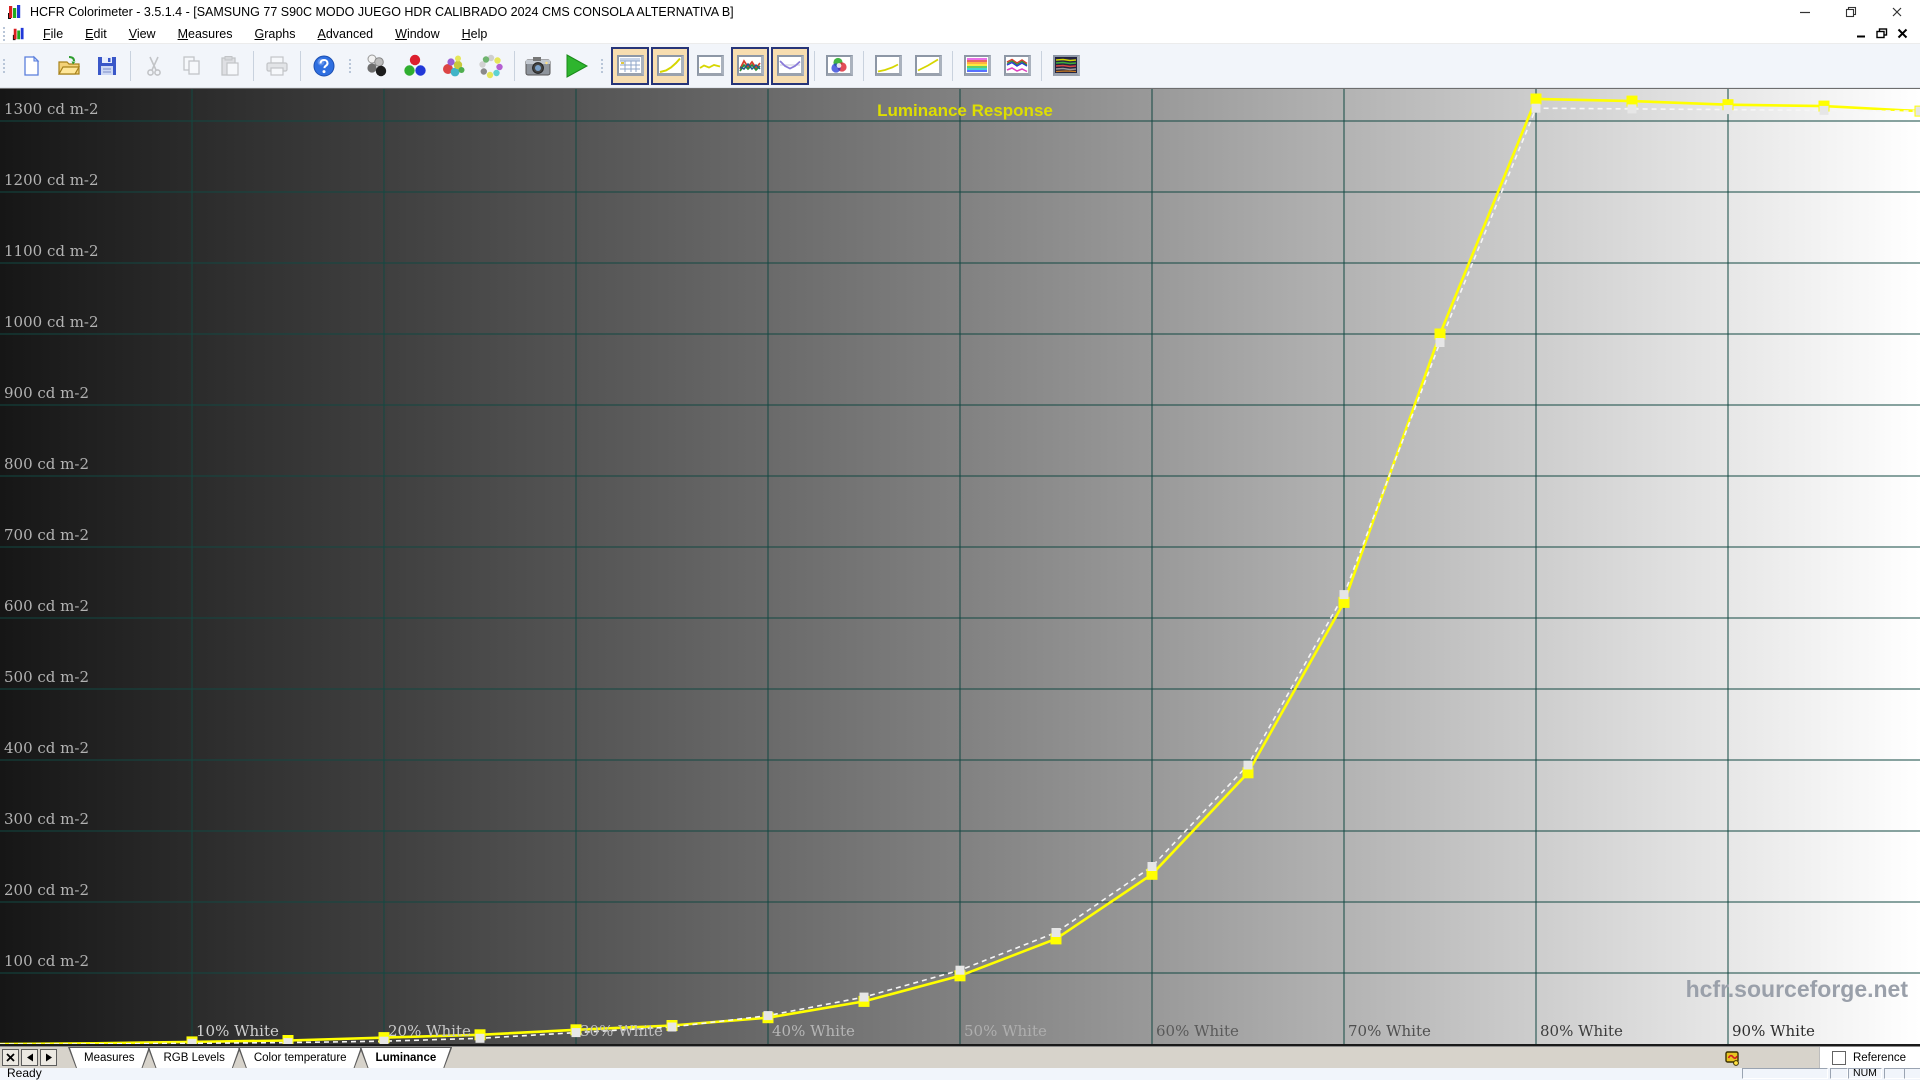  Describe the element at coordinates (96, 34) in the screenshot. I see `menu-edit: Edit` at that location.